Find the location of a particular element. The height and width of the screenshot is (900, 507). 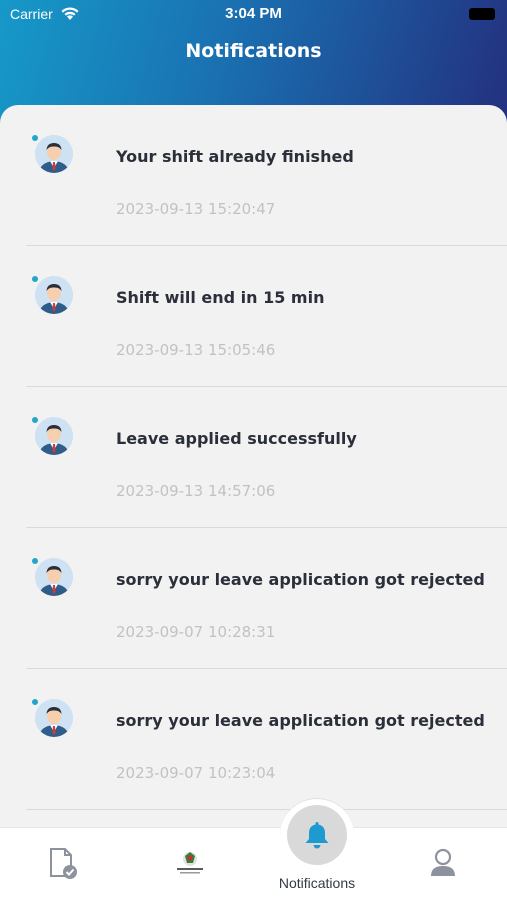

notification-title: Leave applied successfully is located at coordinates (236, 438).